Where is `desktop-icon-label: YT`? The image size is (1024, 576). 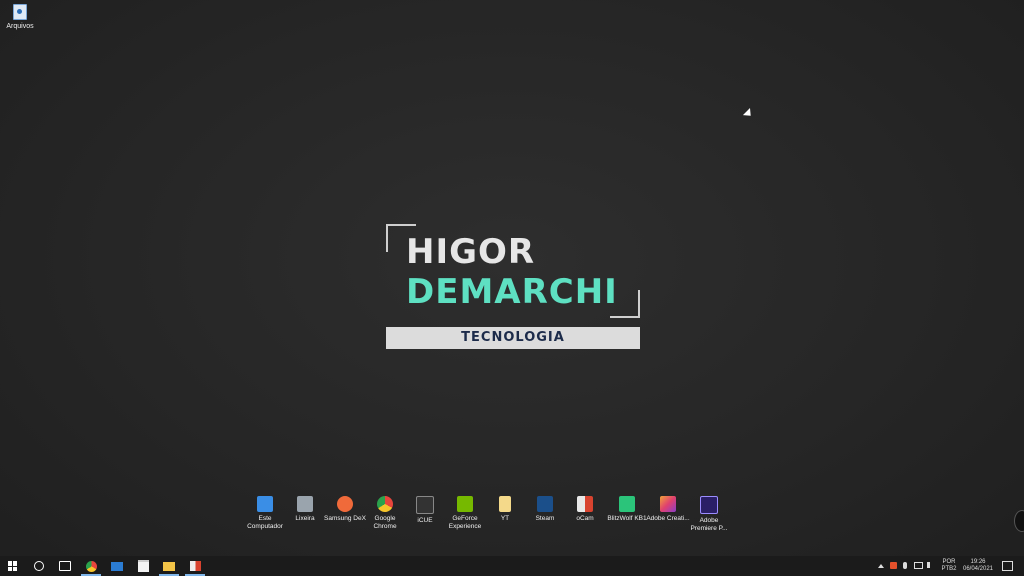 desktop-icon-label: YT is located at coordinates (505, 518).